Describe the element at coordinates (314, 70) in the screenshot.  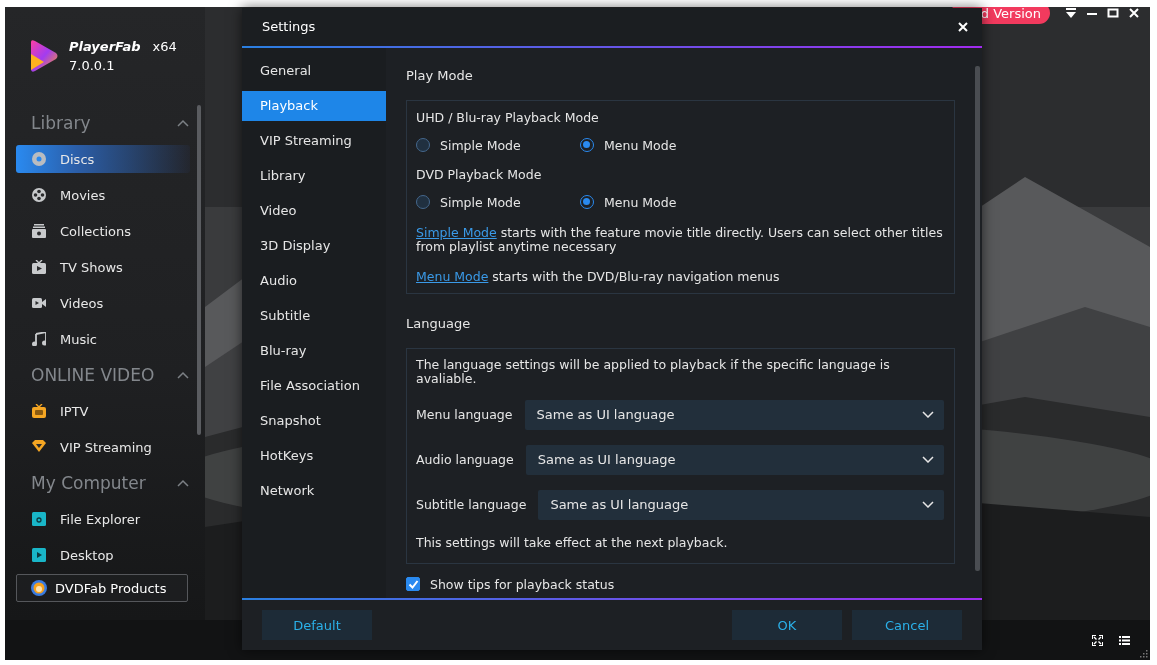
I see `settings-nav-item: General` at that location.